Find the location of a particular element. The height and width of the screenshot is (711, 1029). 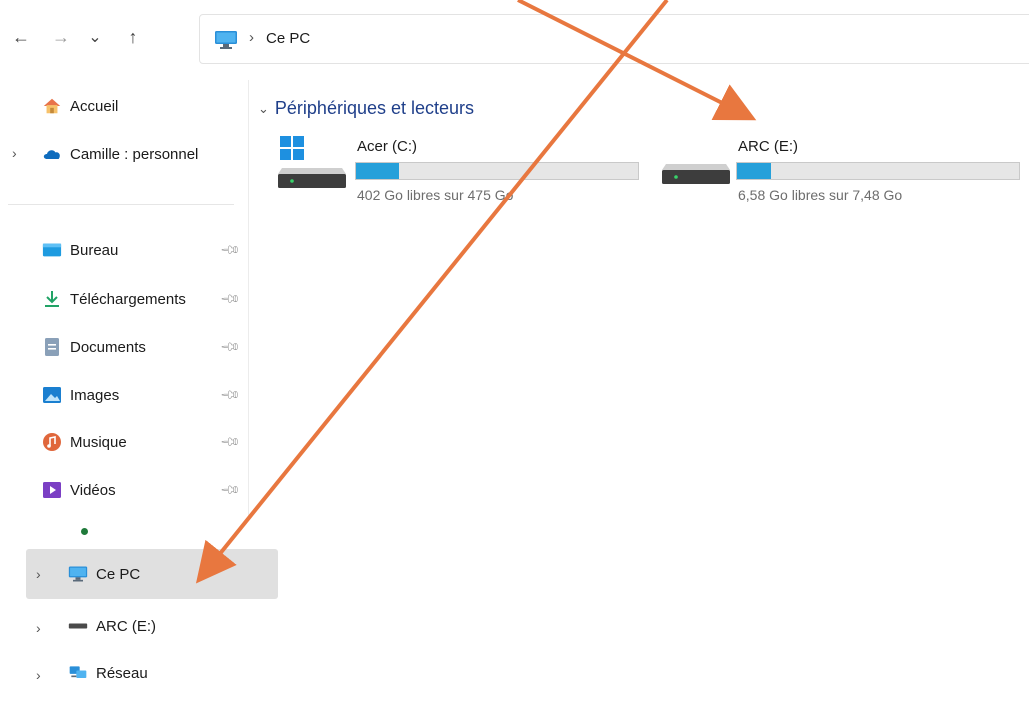

sidebar-item-label: Réseau is located at coordinates (122, 673).